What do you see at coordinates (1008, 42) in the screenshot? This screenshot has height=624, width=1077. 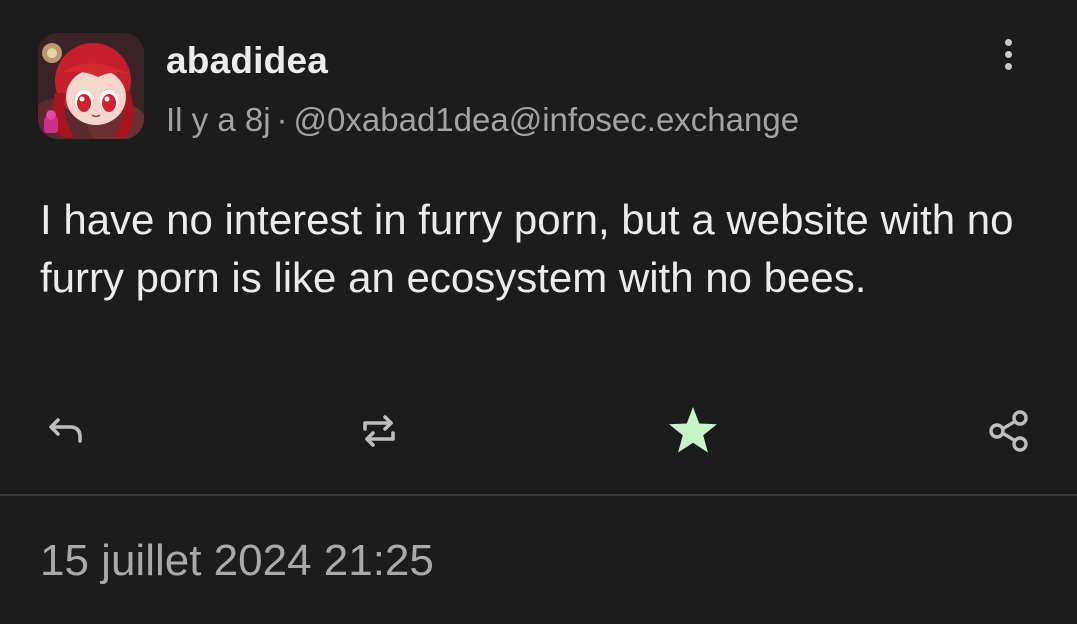 I see `more-vertical-icon` at bounding box center [1008, 42].